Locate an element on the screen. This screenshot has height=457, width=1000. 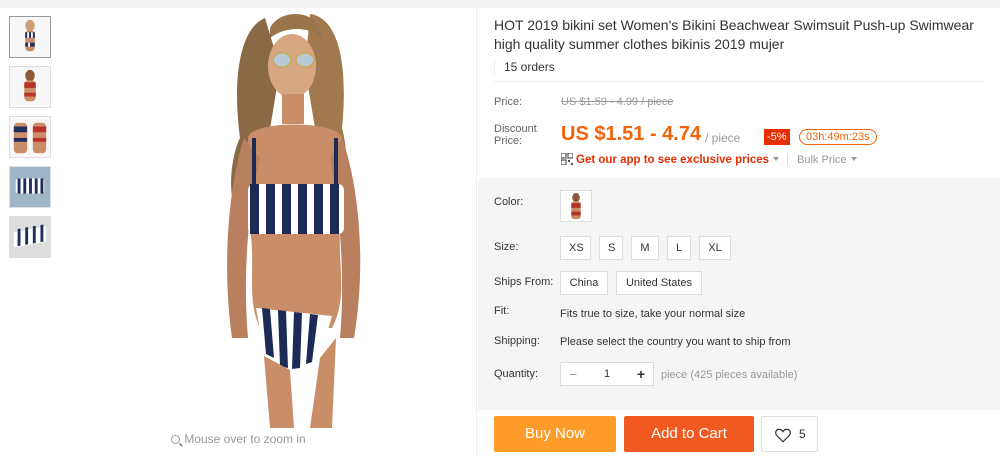
fit-label: Fit: is located at coordinates (502, 311).